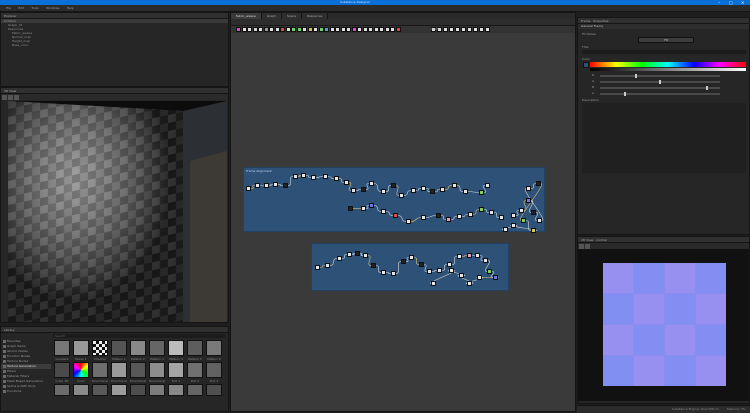  I want to click on view-2d-panel: 2D View - normal, so click(663, 320).